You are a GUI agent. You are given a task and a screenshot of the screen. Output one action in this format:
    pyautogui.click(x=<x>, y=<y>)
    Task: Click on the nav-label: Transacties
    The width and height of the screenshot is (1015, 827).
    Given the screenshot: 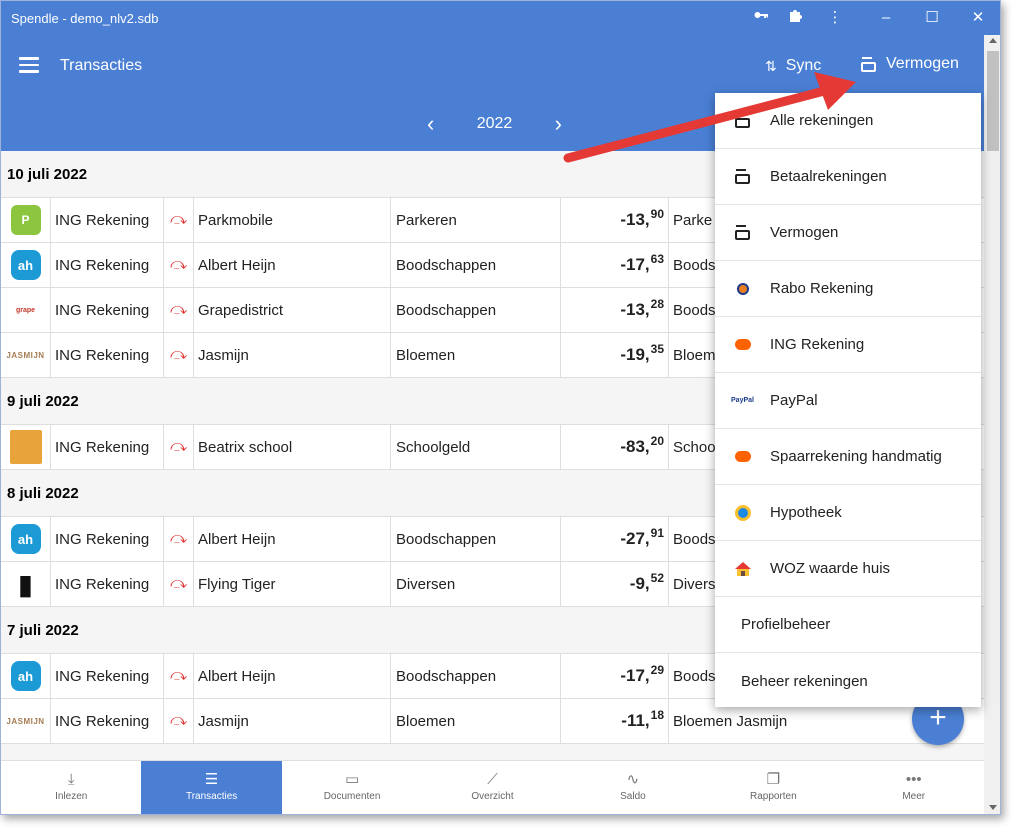 What is the action you would take?
    pyautogui.click(x=211, y=796)
    